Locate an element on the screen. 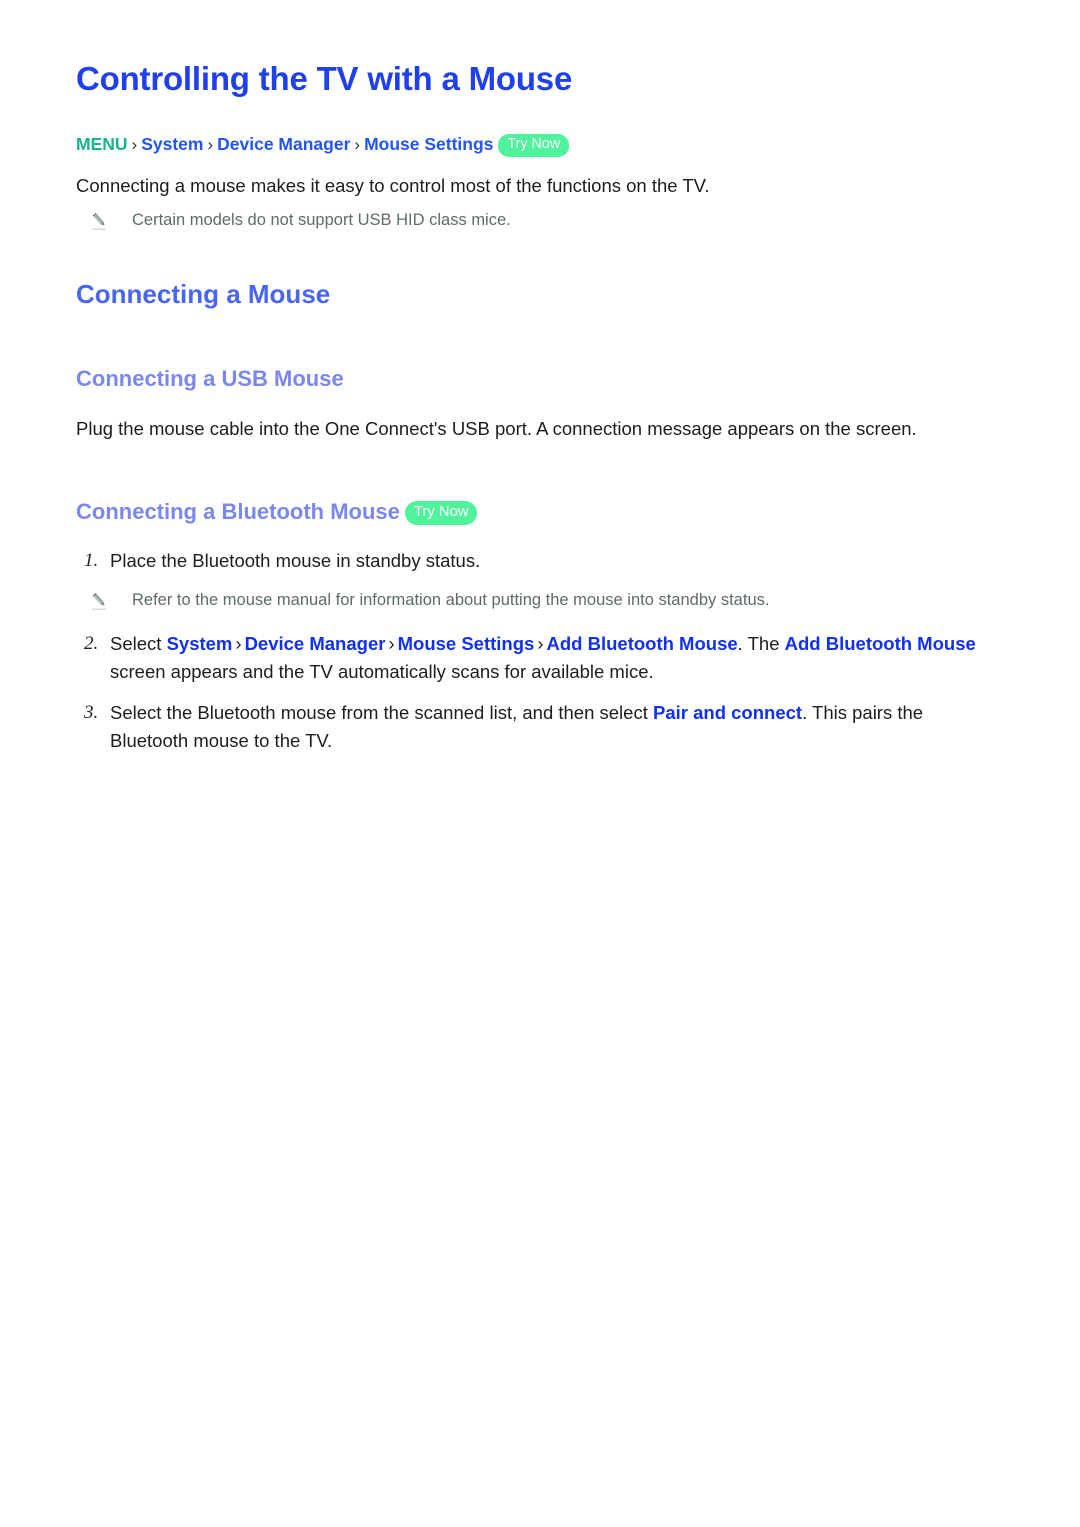 The height and width of the screenshot is (1527, 1080). step-text: . The is located at coordinates (761, 644).